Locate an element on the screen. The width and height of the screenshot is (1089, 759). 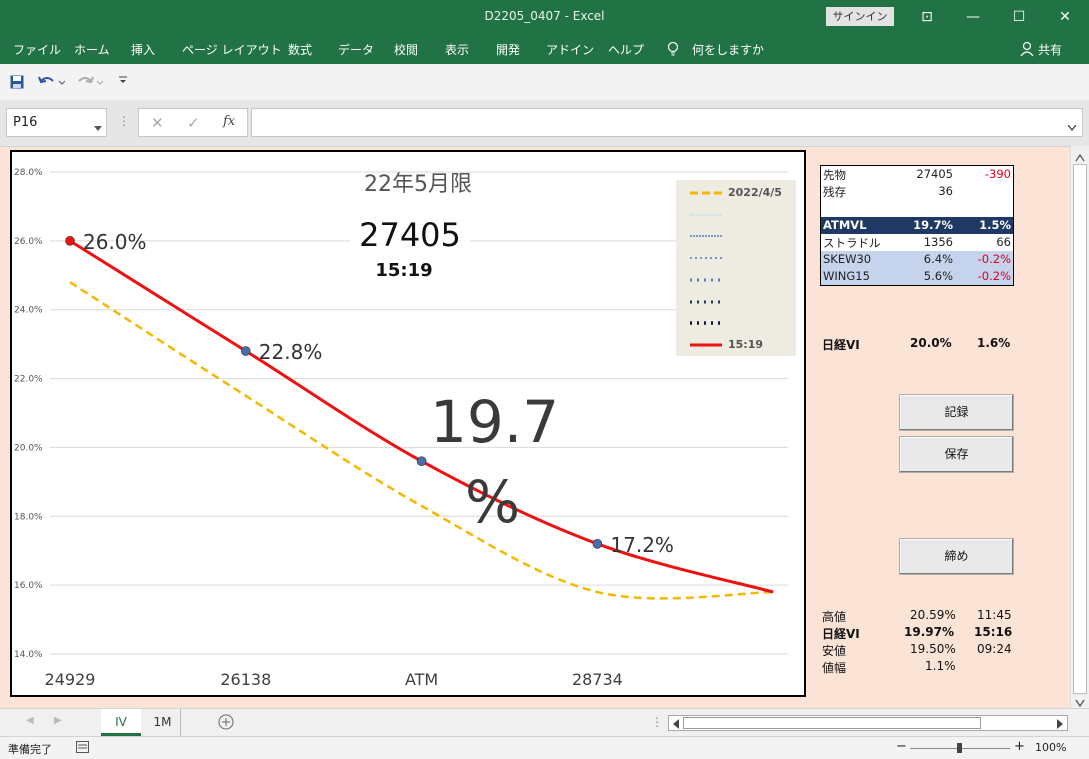
user-icon is located at coordinates (1027, 50).